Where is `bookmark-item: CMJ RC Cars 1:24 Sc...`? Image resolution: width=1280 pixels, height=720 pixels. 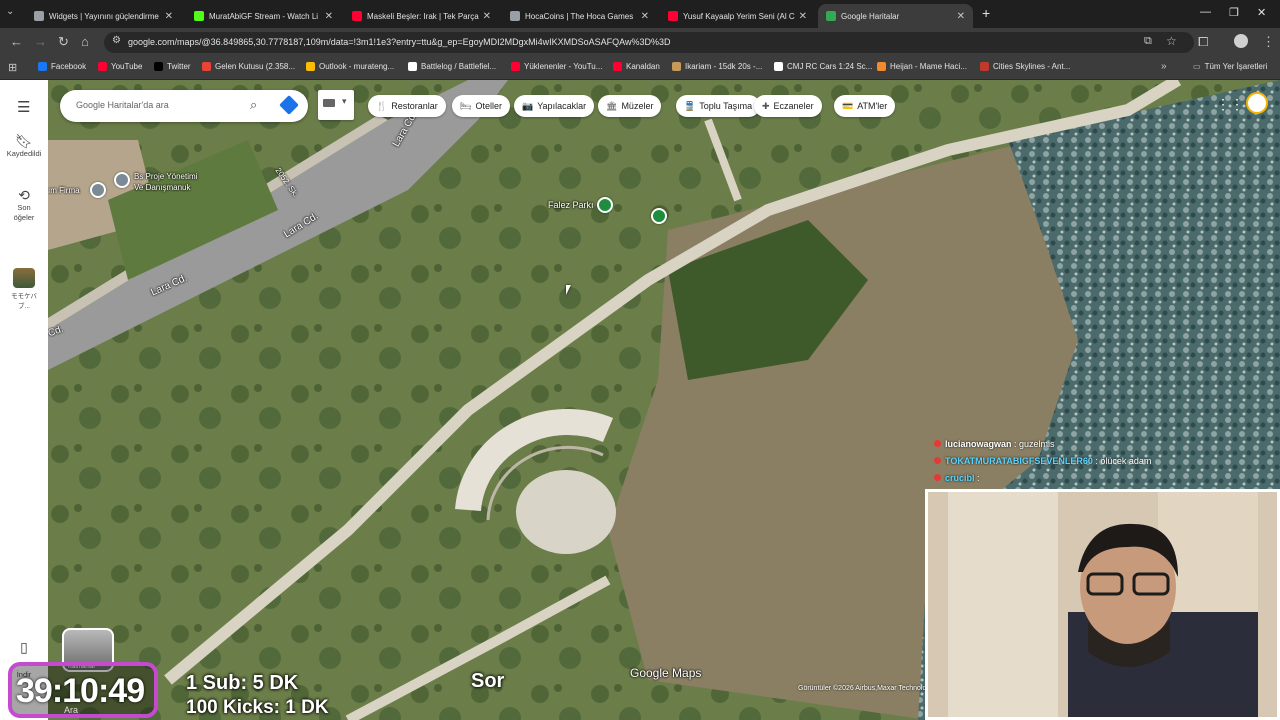
bookmark-item: CMJ RC Cars 1:24 Sc... is located at coordinates (823, 66).